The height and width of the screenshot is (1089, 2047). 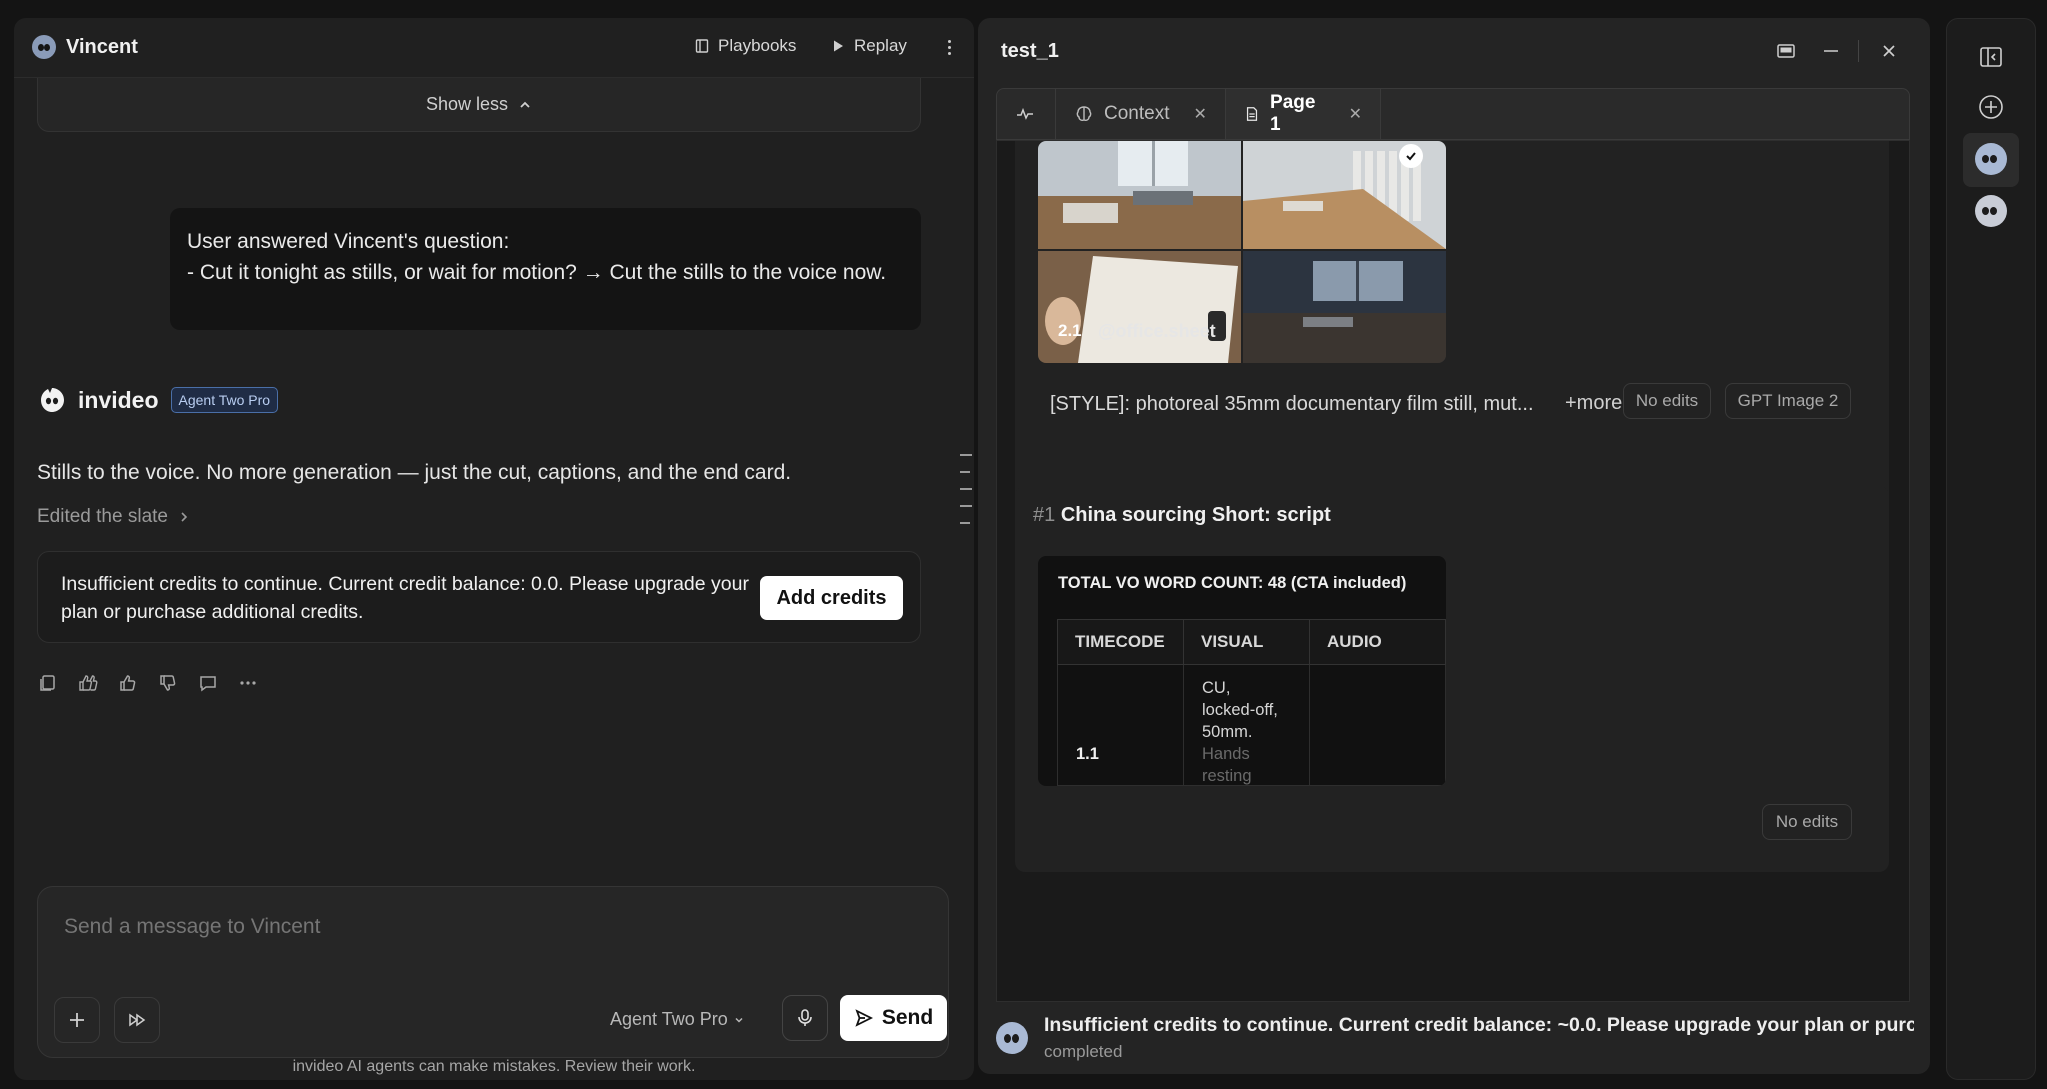 I want to click on table-row-audio-cell, so click(x=1377, y=725).